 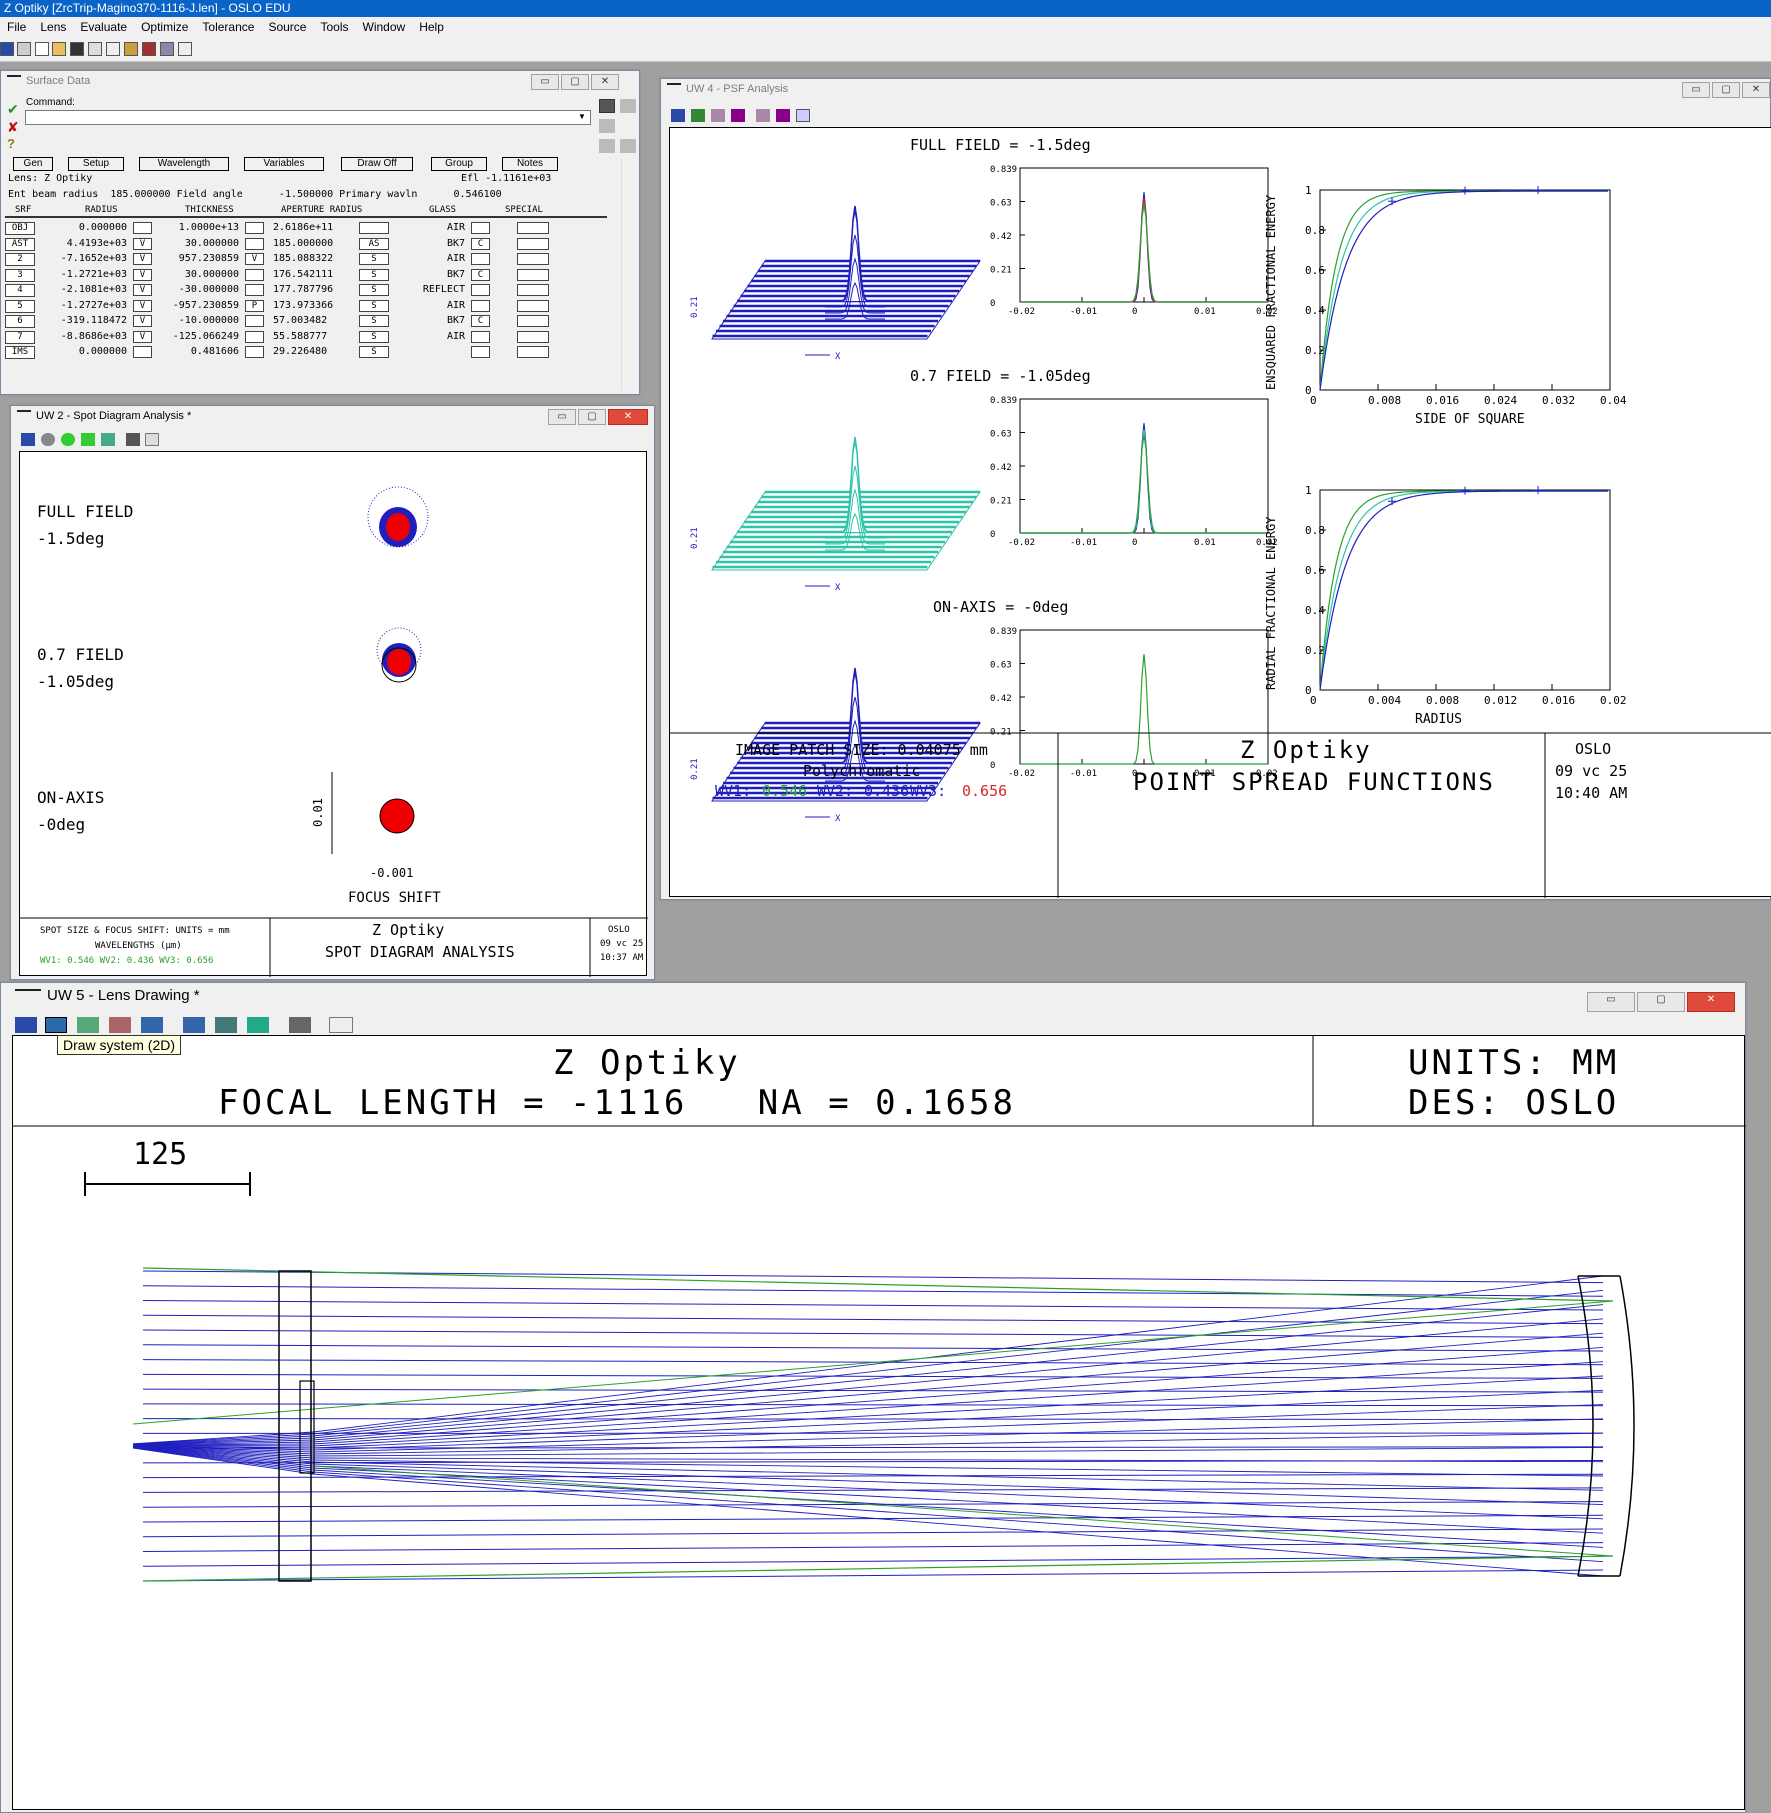 What do you see at coordinates (108, 439) in the screenshot?
I see `chart-icon` at bounding box center [108, 439].